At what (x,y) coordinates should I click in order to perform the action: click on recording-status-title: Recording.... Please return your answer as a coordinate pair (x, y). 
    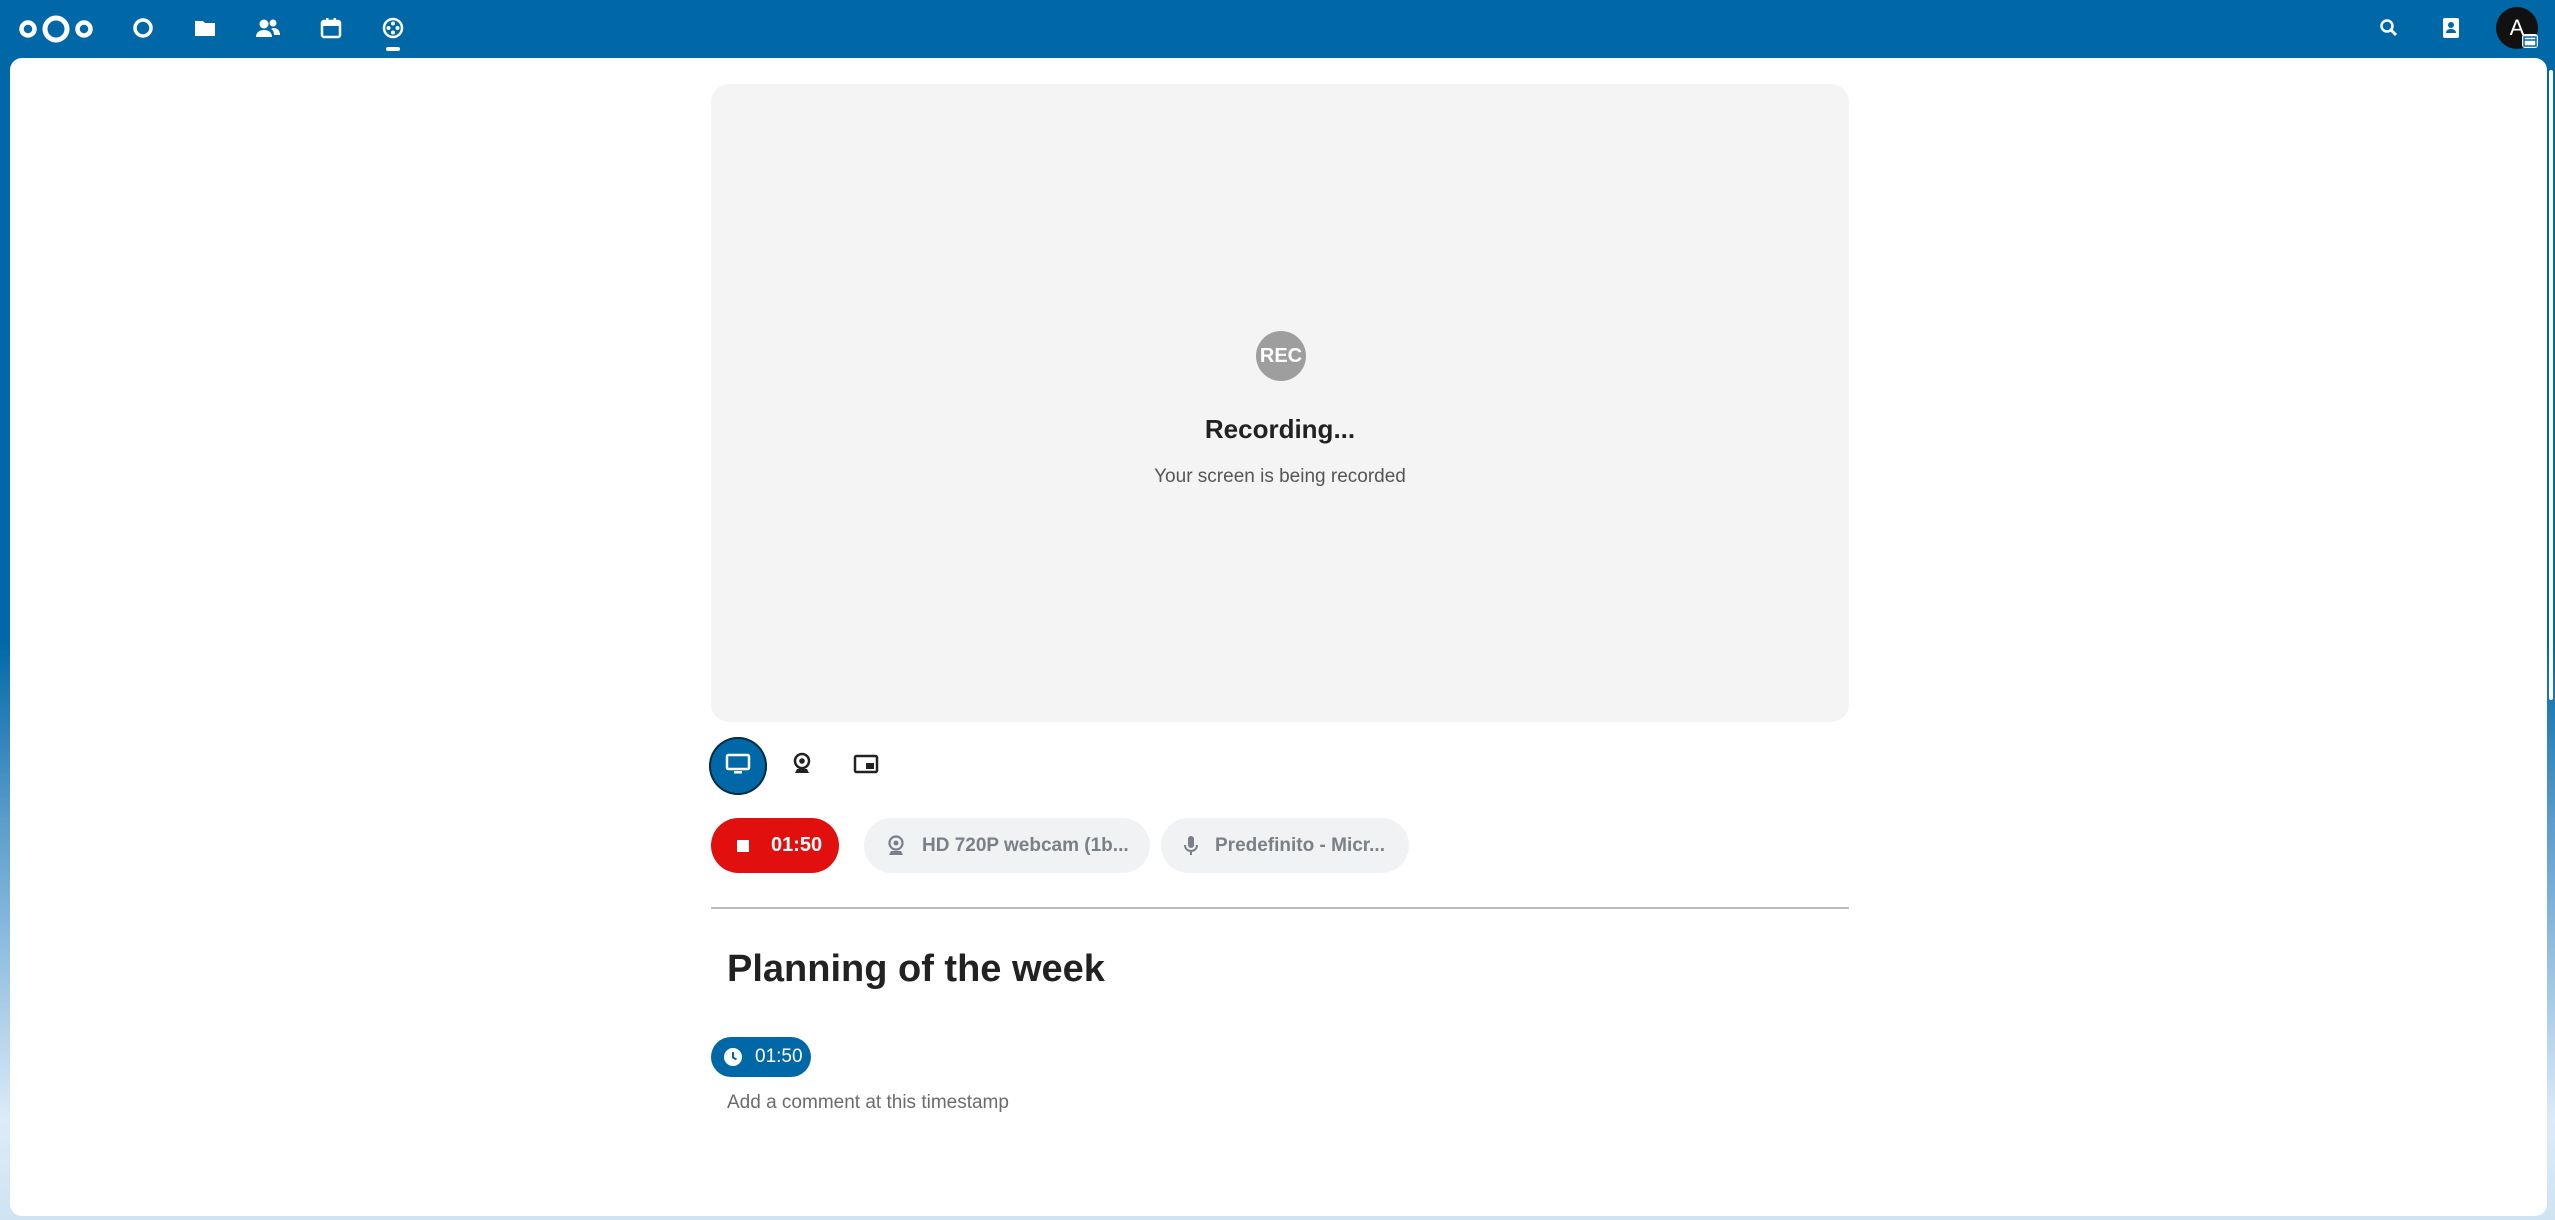
    Looking at the image, I should click on (1280, 429).